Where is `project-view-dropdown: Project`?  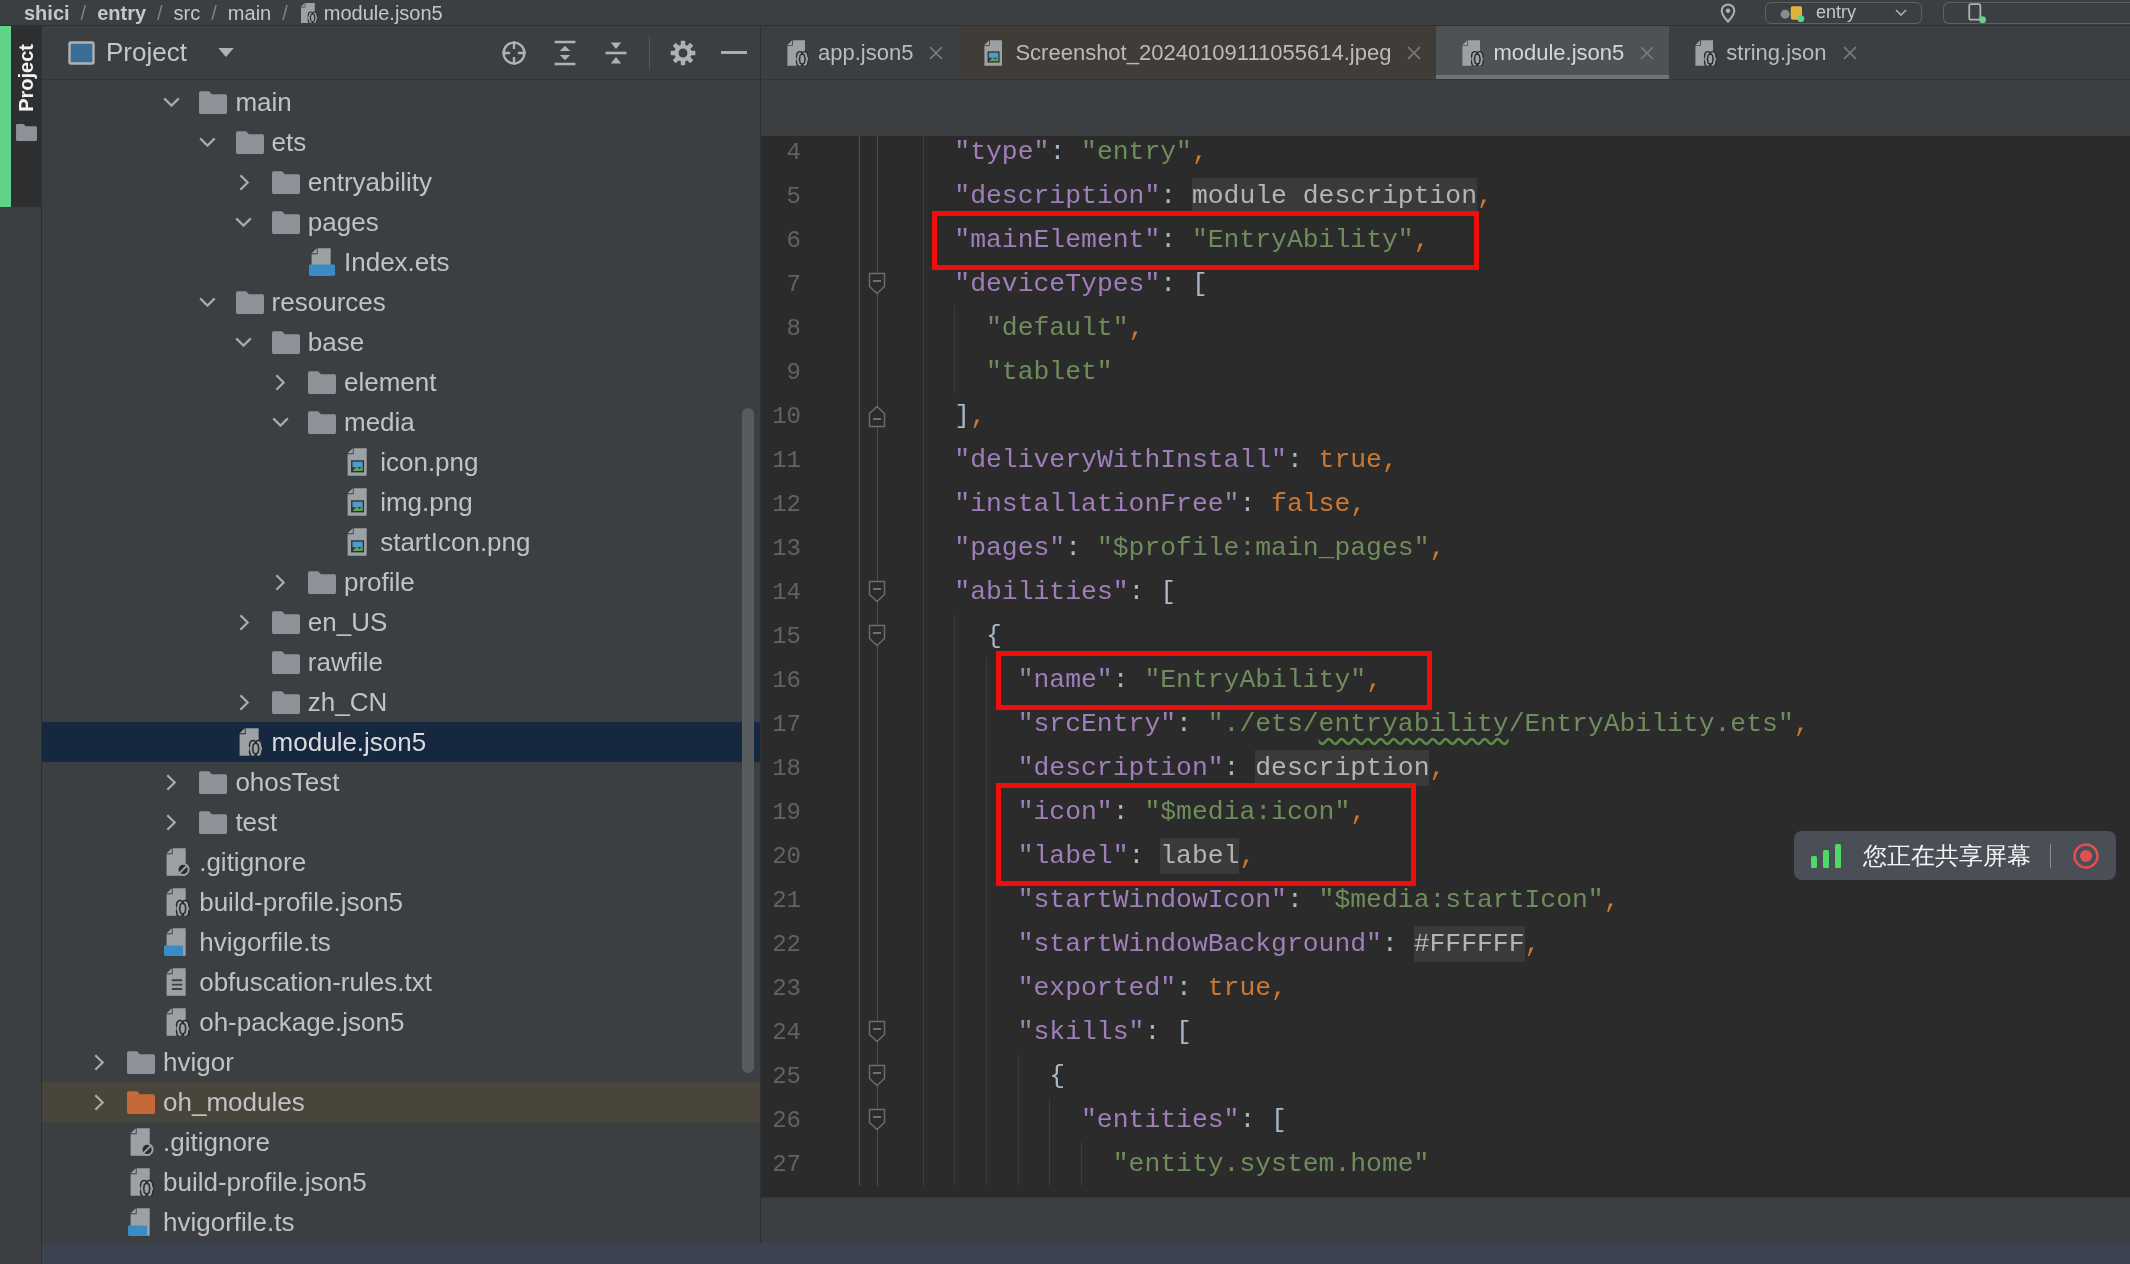 project-view-dropdown: Project is located at coordinates (170, 52).